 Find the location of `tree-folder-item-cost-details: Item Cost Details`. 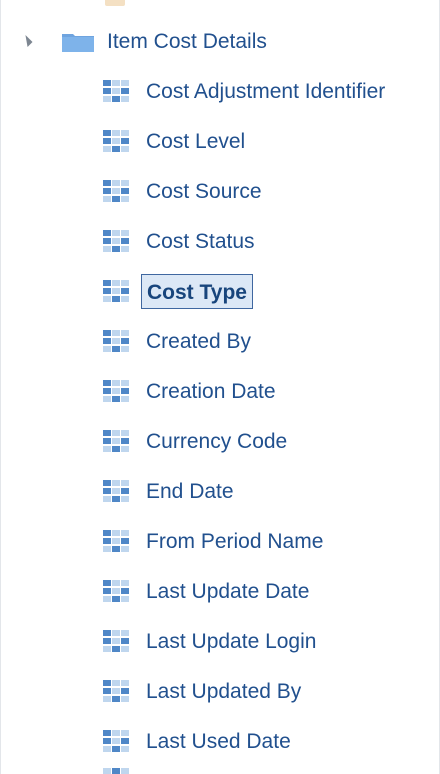

tree-folder-item-cost-details: Item Cost Details is located at coordinates (220, 42).